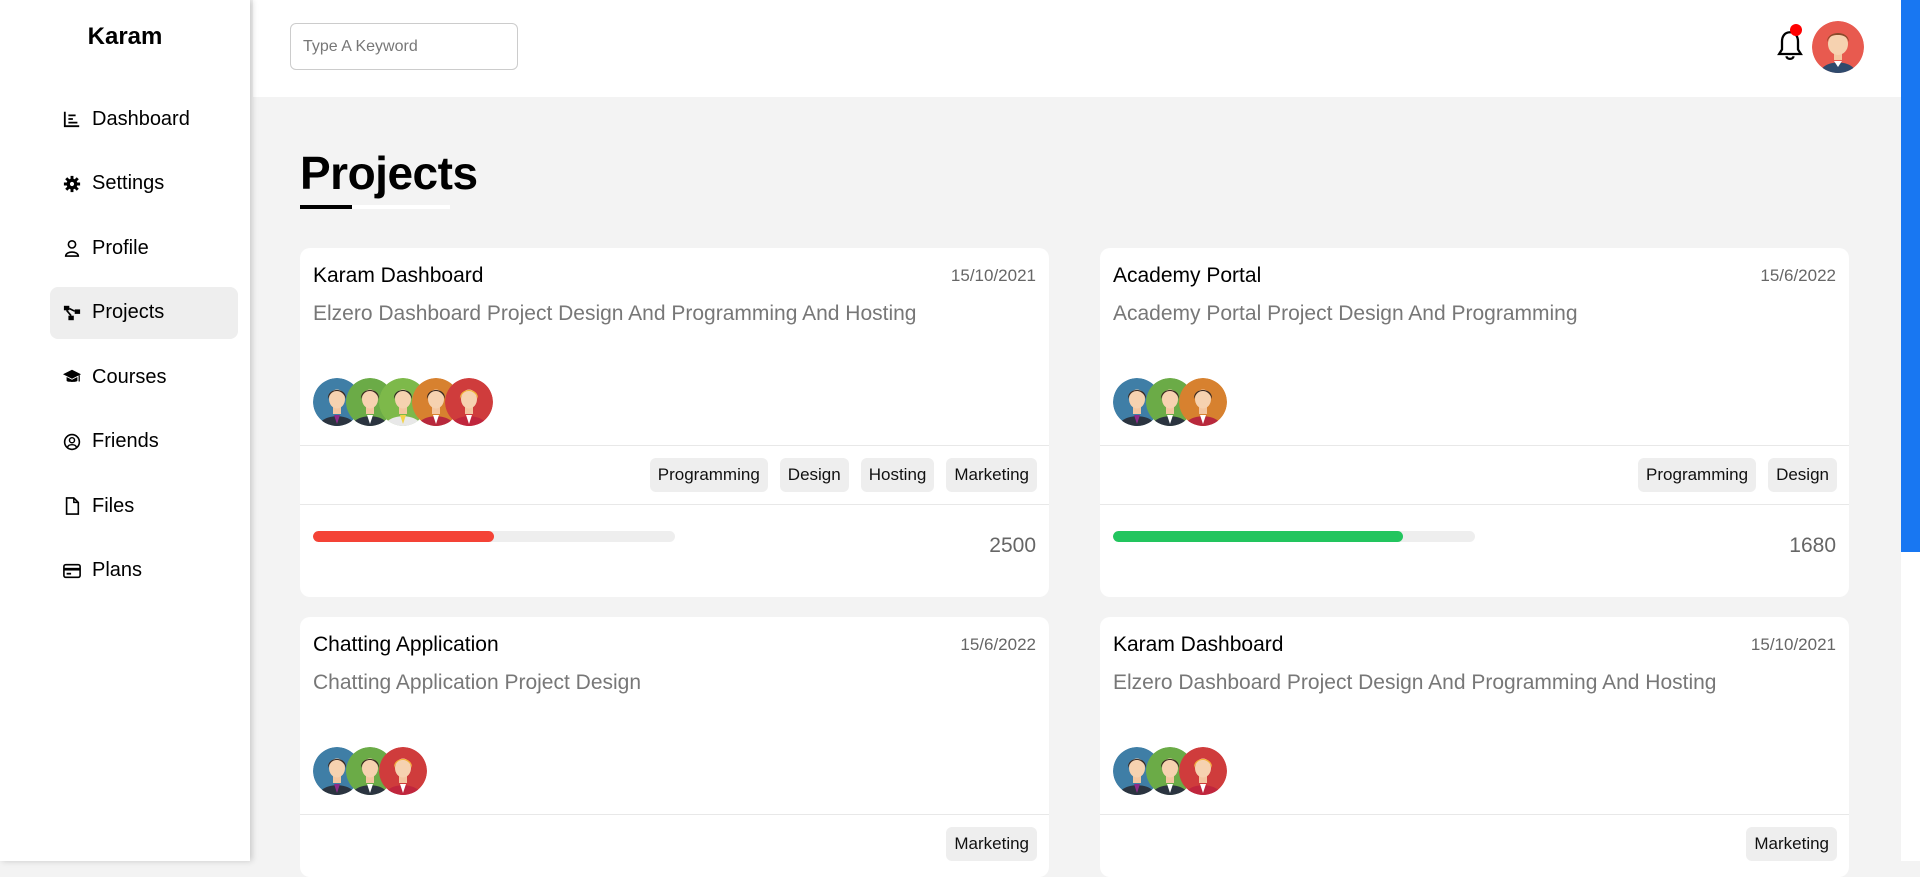 The height and width of the screenshot is (877, 1920). Describe the element at coordinates (72, 184) in the screenshot. I see `gear-icon` at that location.